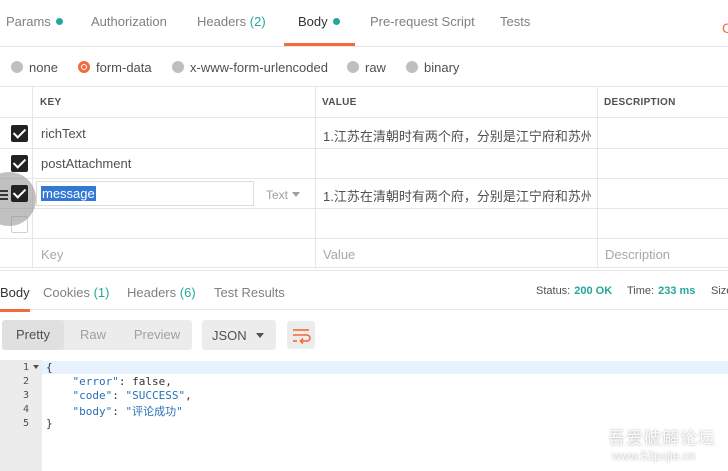 This screenshot has height=471, width=728. I want to click on json-value-body: "评论成功", so click(154, 411).